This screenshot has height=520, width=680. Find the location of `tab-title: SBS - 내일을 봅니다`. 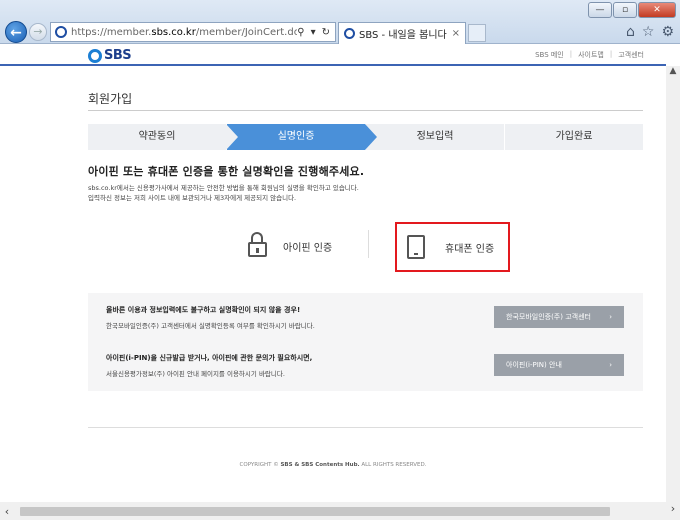

tab-title: SBS - 내일을 봅니다 is located at coordinates (403, 35).